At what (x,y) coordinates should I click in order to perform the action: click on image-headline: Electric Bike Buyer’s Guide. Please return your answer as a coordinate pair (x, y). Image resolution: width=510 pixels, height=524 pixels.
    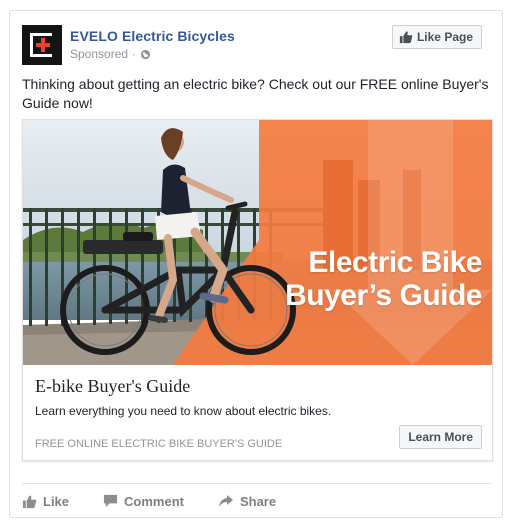
    Looking at the image, I should click on (383, 279).